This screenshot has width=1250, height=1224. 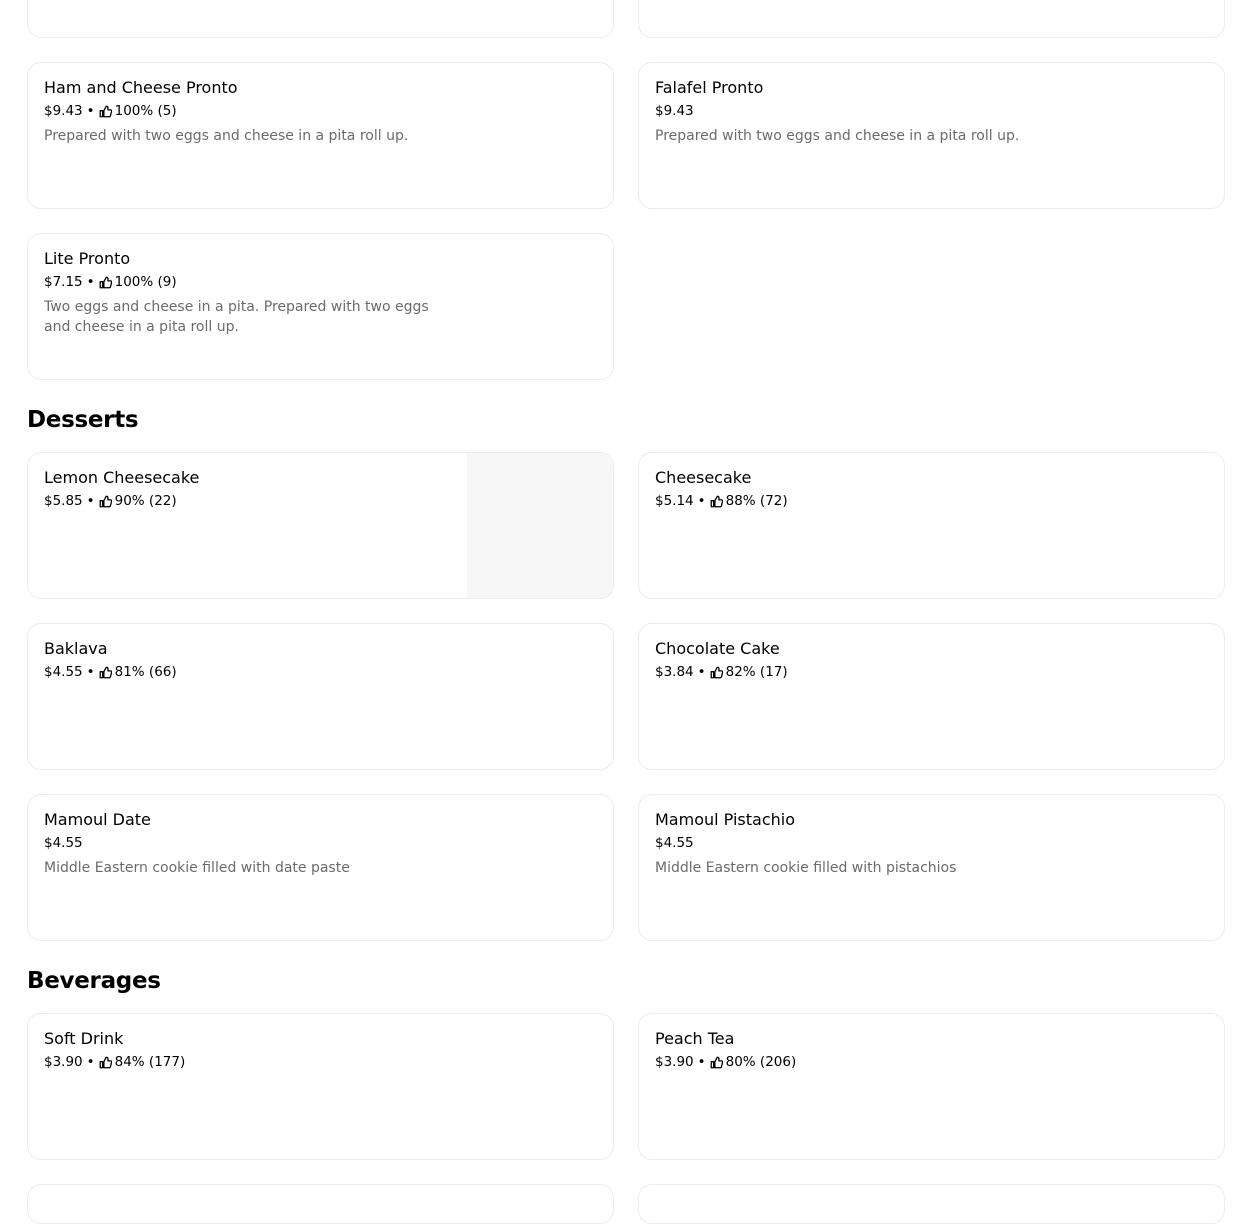 I want to click on item-rating: 84% (177), so click(x=150, y=1062).